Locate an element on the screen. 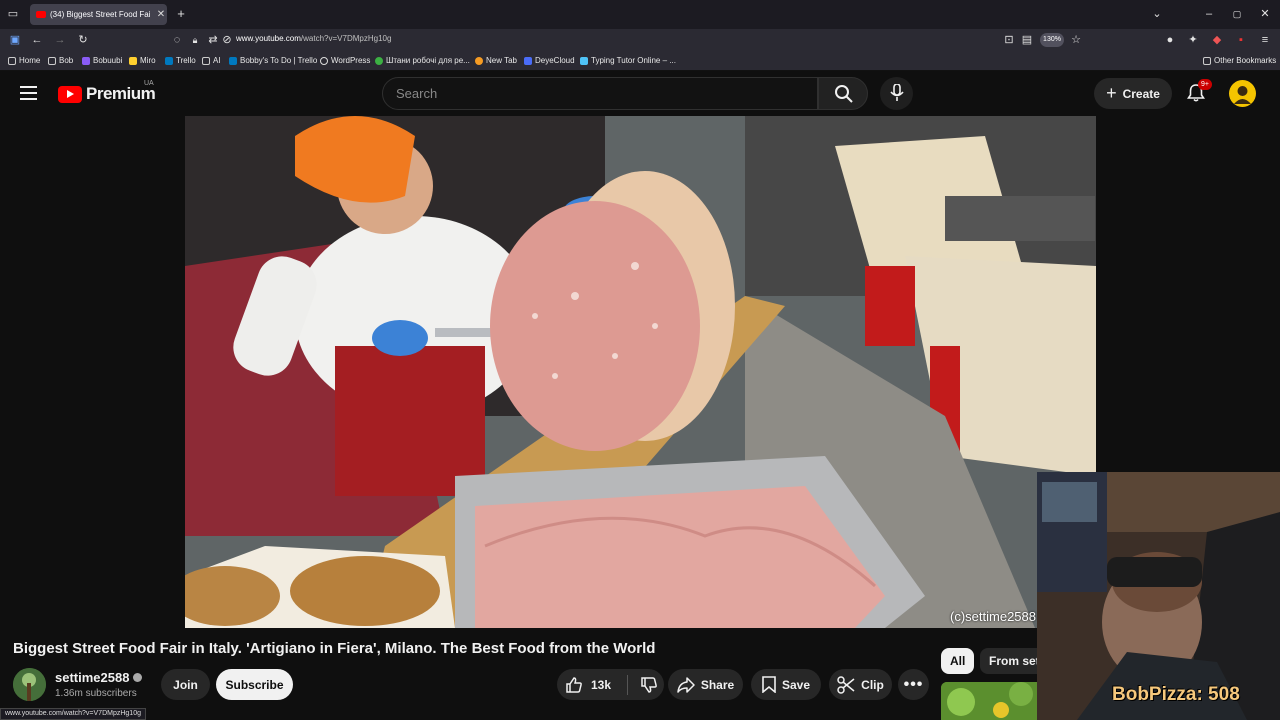  bobuubi-icon is located at coordinates (86, 60).